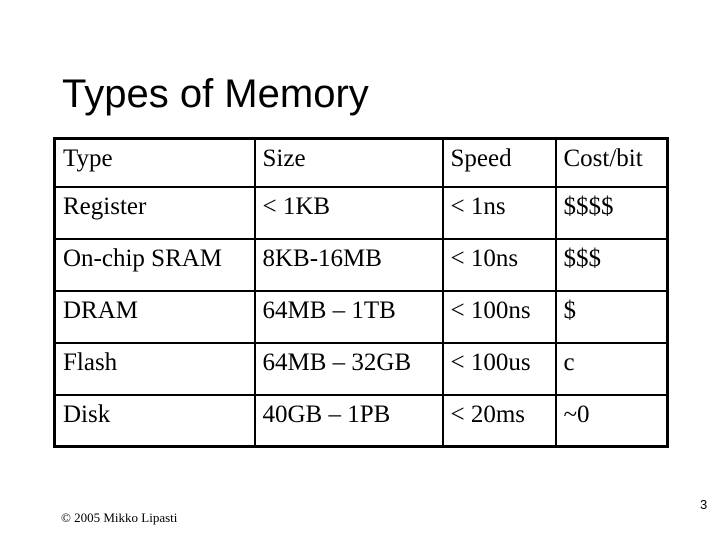 This screenshot has width=720, height=540. I want to click on table-header-row: Type Size Speed Cost/bit, so click(361, 162).